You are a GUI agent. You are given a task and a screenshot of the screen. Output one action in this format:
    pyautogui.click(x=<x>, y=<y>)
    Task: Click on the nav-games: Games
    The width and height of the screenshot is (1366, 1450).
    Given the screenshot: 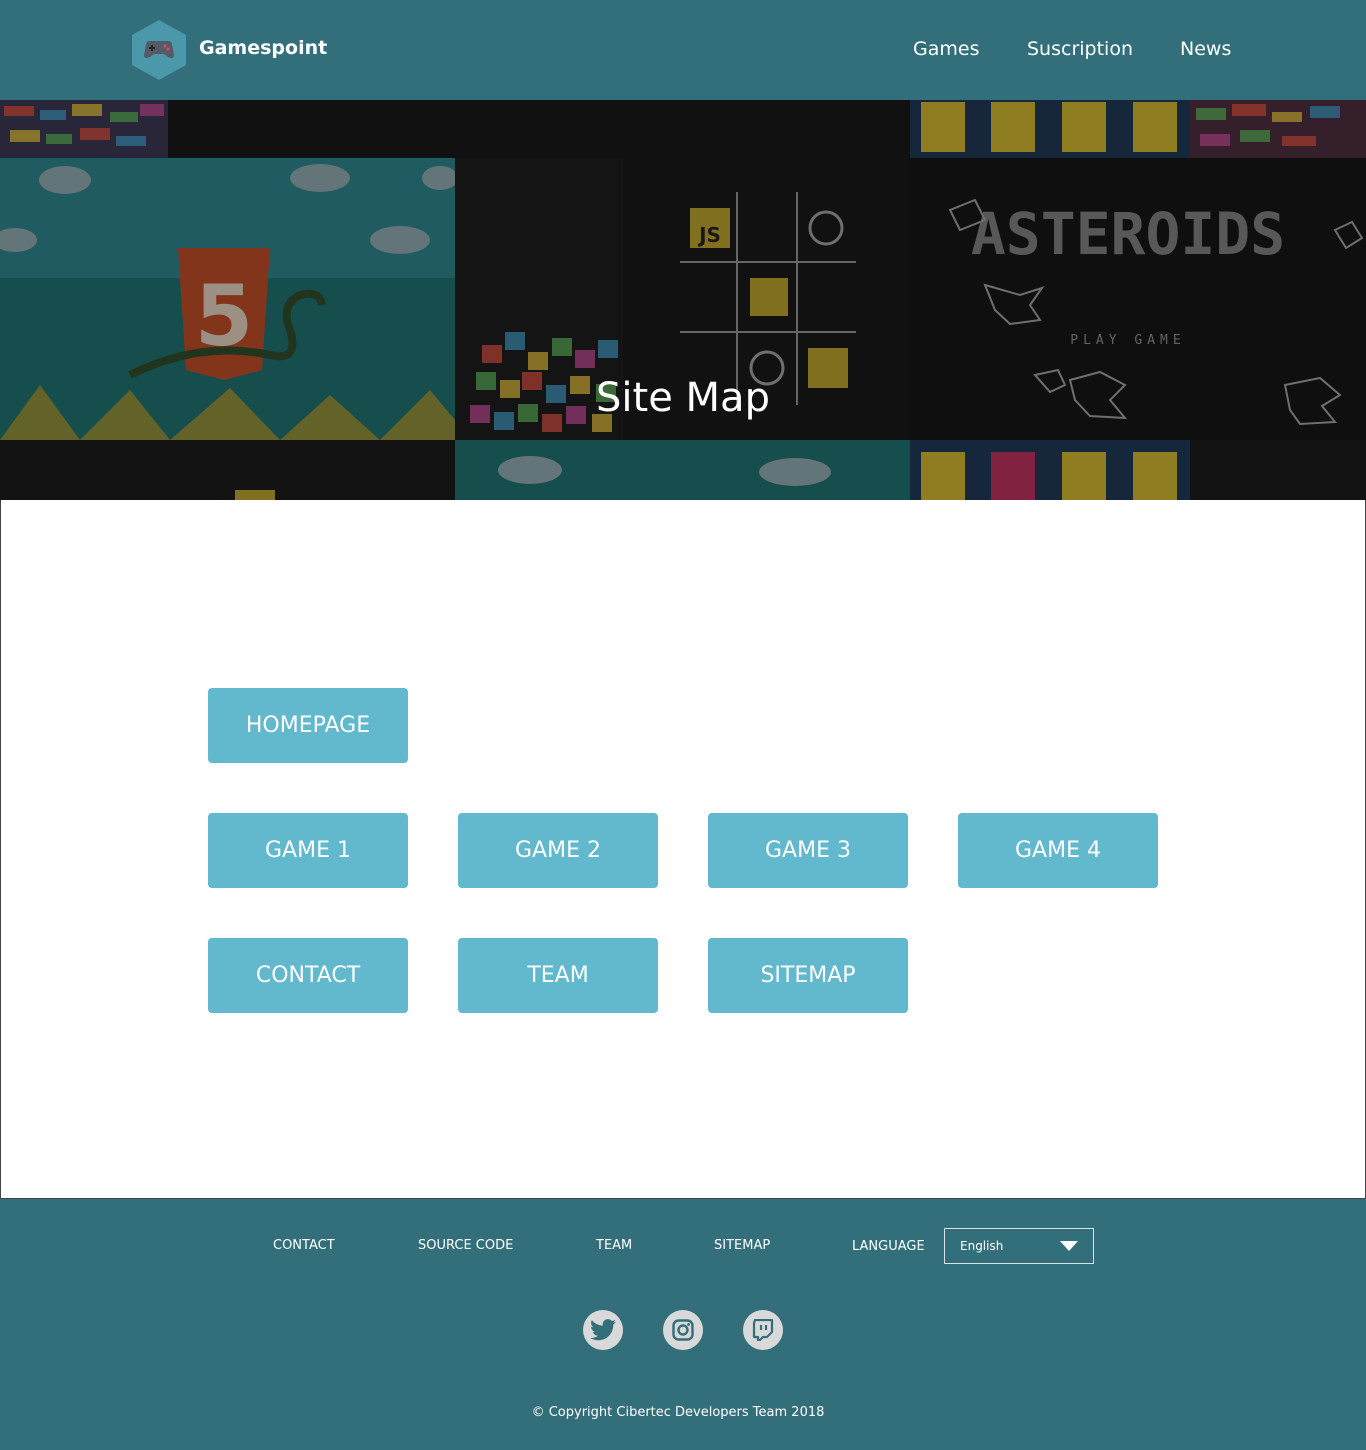 What is the action you would take?
    pyautogui.click(x=946, y=49)
    